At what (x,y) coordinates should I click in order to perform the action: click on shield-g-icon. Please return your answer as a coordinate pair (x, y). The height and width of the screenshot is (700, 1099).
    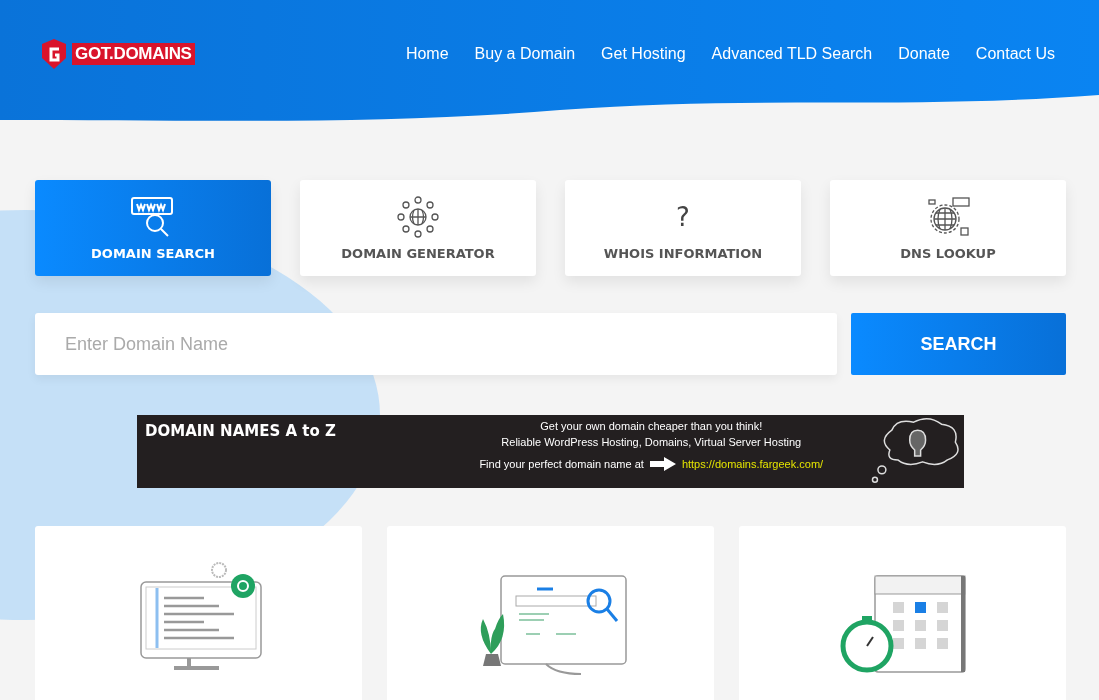
    Looking at the image, I should click on (54, 54).